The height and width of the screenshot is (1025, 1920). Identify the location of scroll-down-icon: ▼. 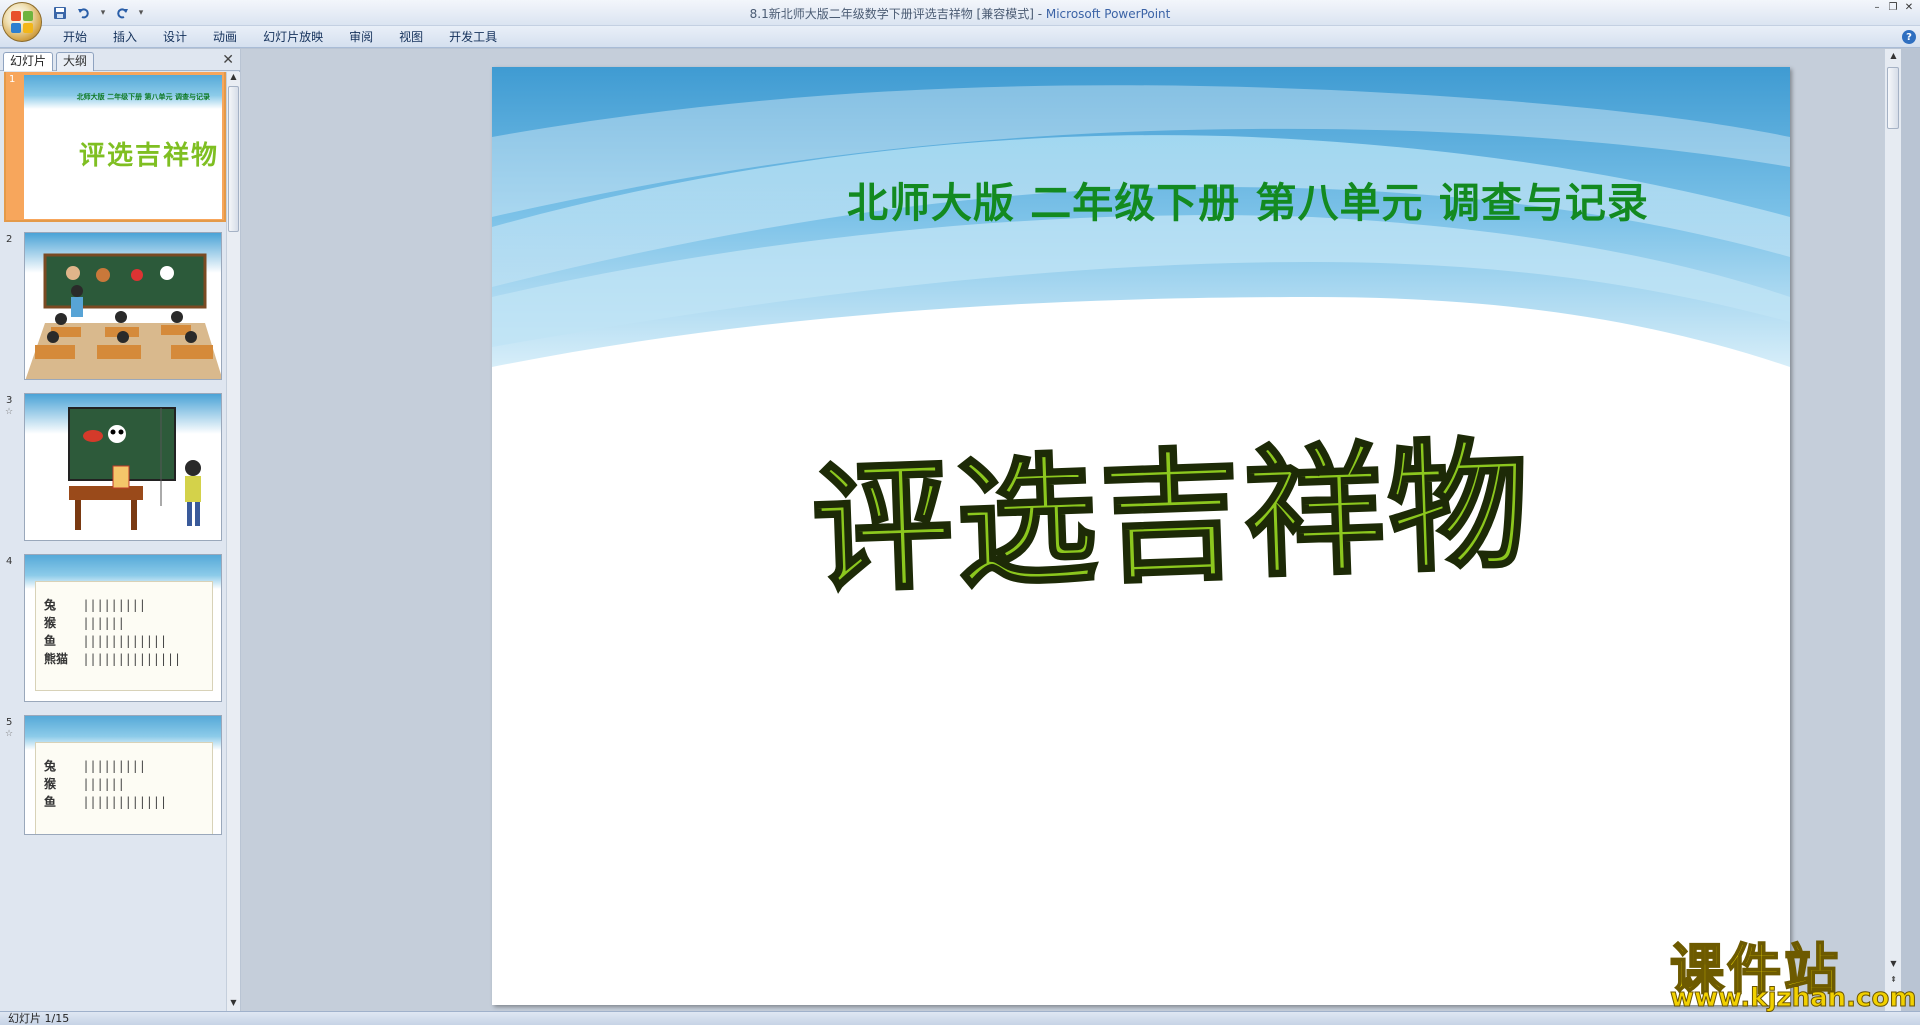
(233, 1004).